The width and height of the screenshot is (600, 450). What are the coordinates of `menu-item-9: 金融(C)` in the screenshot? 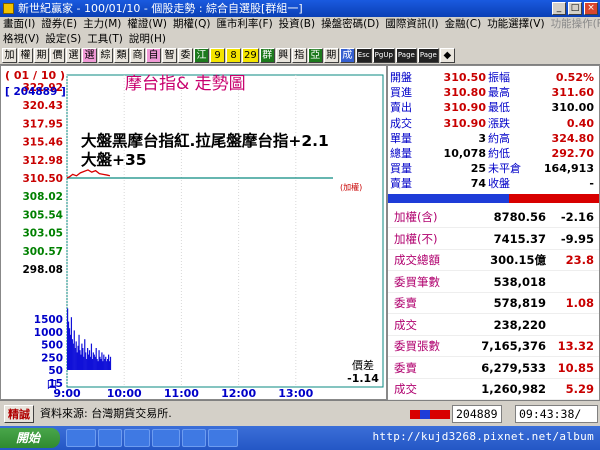 It's located at (463, 24).